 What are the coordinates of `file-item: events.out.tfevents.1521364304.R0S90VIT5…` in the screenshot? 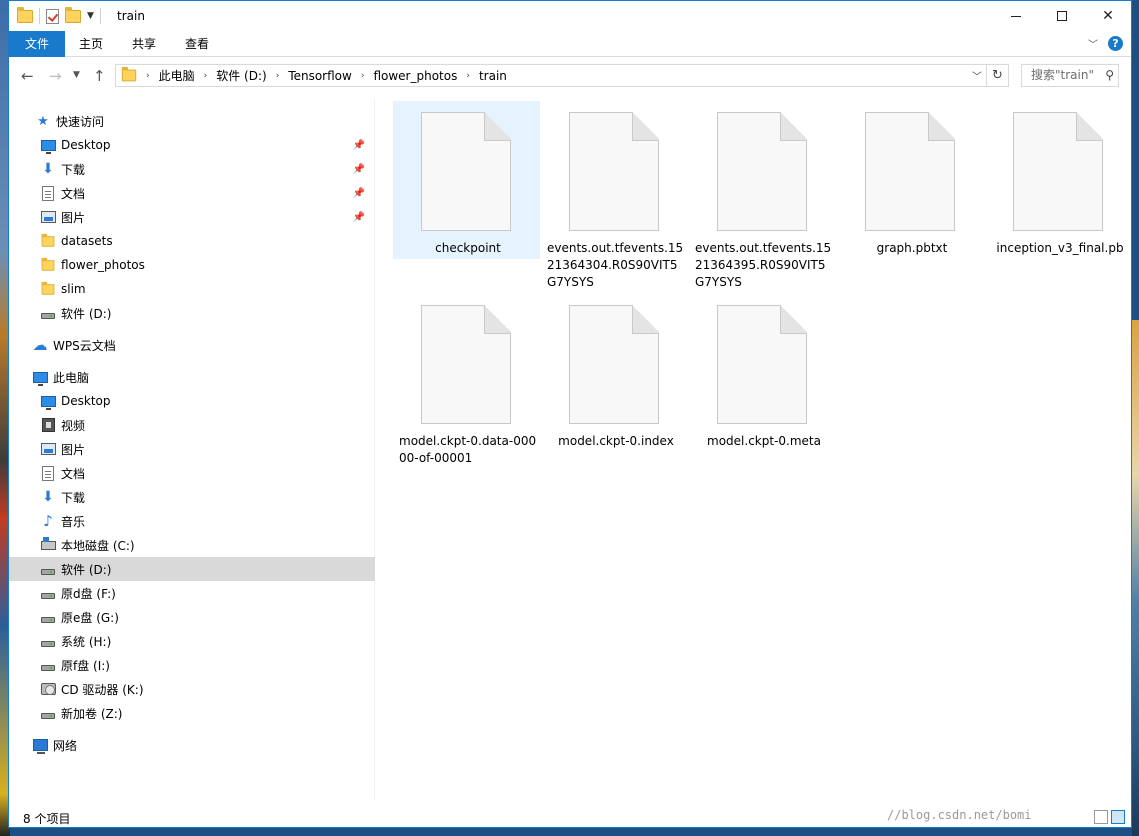 It's located at (614, 195).